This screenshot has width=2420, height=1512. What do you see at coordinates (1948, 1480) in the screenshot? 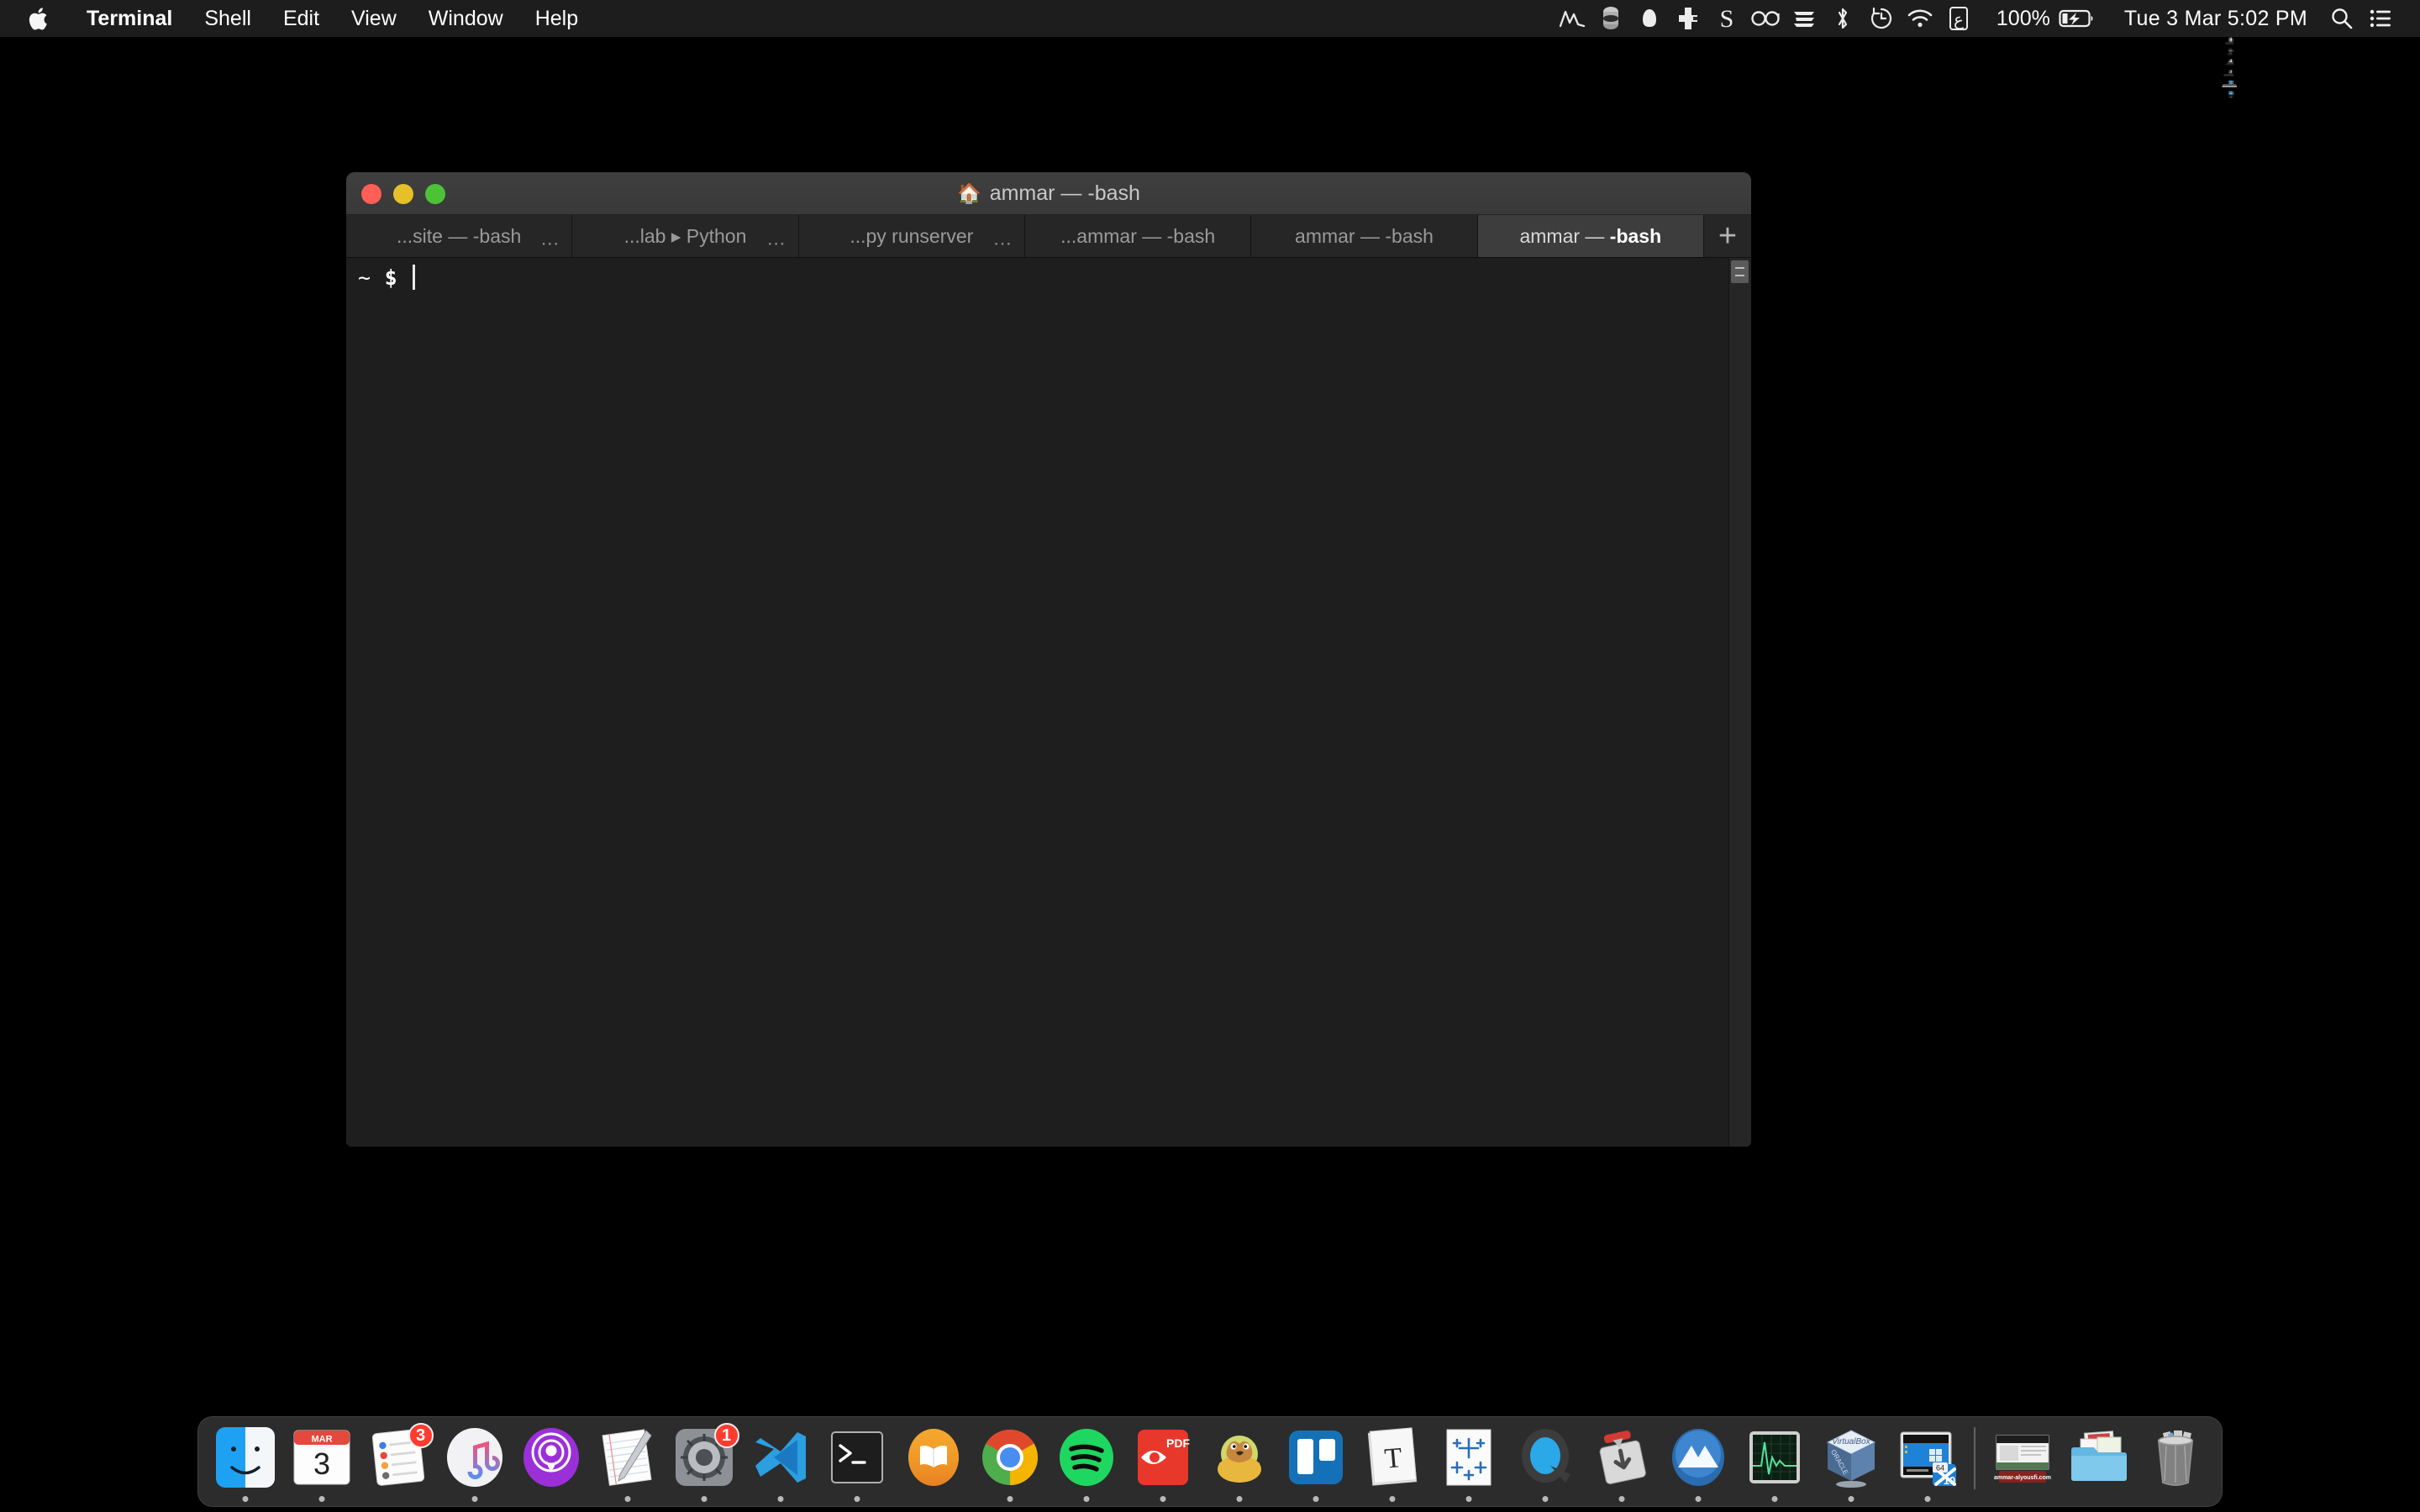
I see `vm-version: 10` at bounding box center [1948, 1480].